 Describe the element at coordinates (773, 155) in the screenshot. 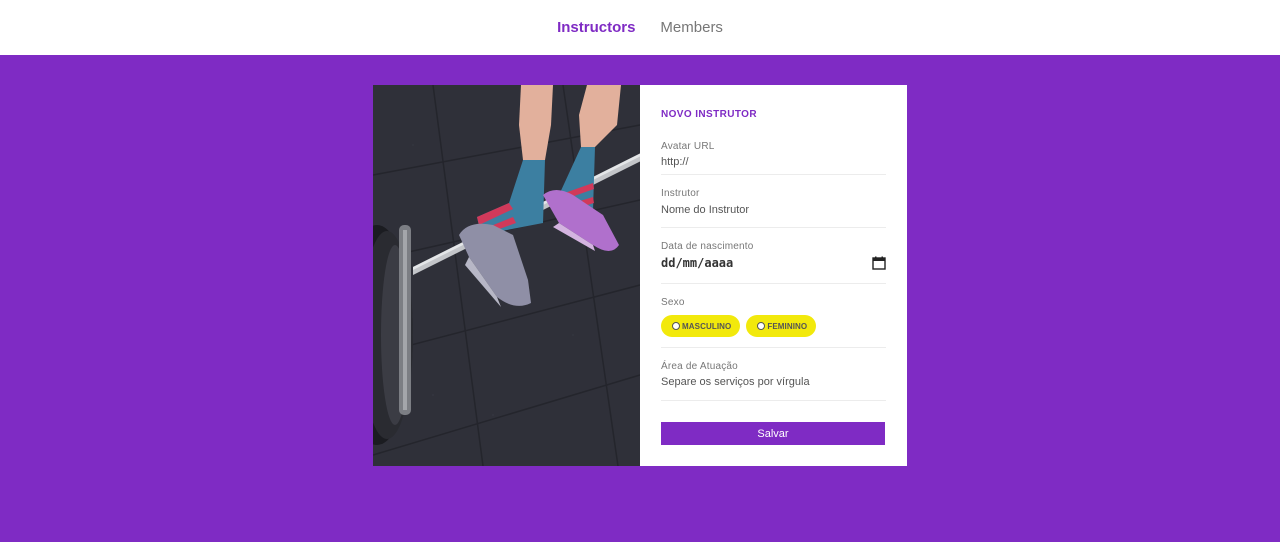

I see `avatar-url-field: Avatar URL` at that location.